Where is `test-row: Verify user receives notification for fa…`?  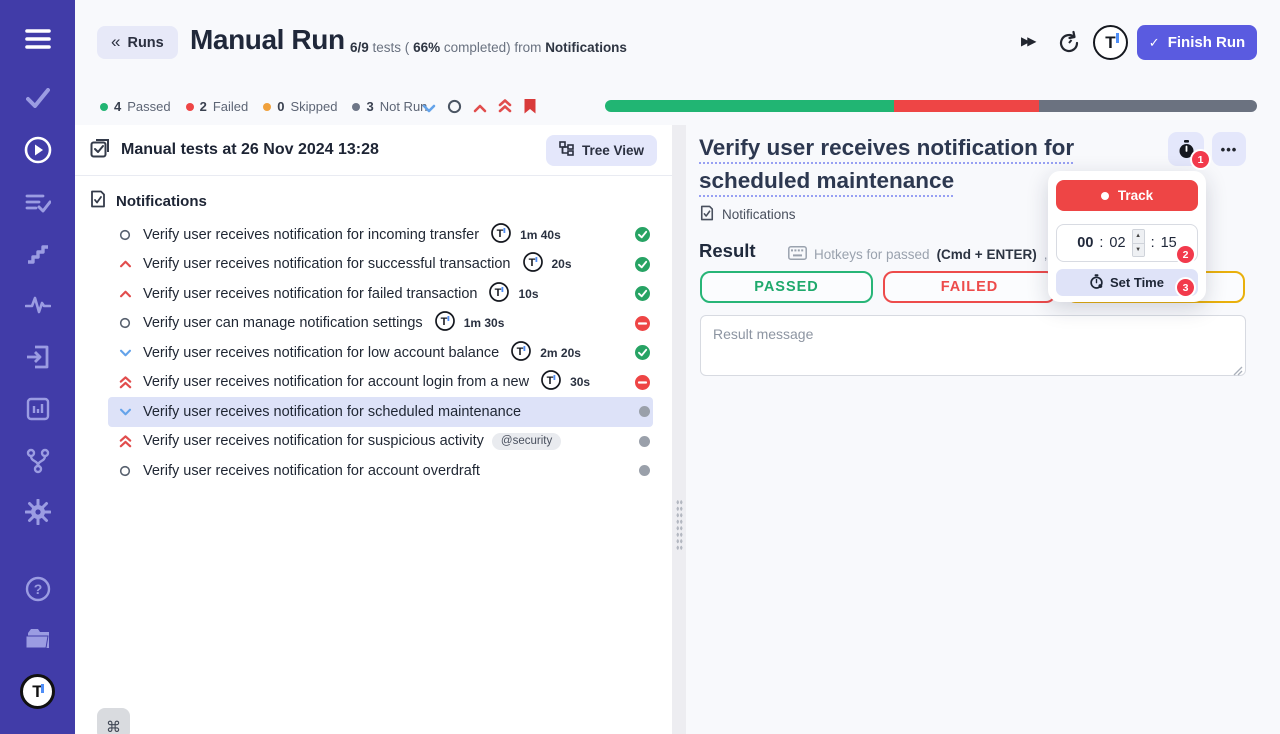
test-row: Verify user receives notification for fa… is located at coordinates (380, 294).